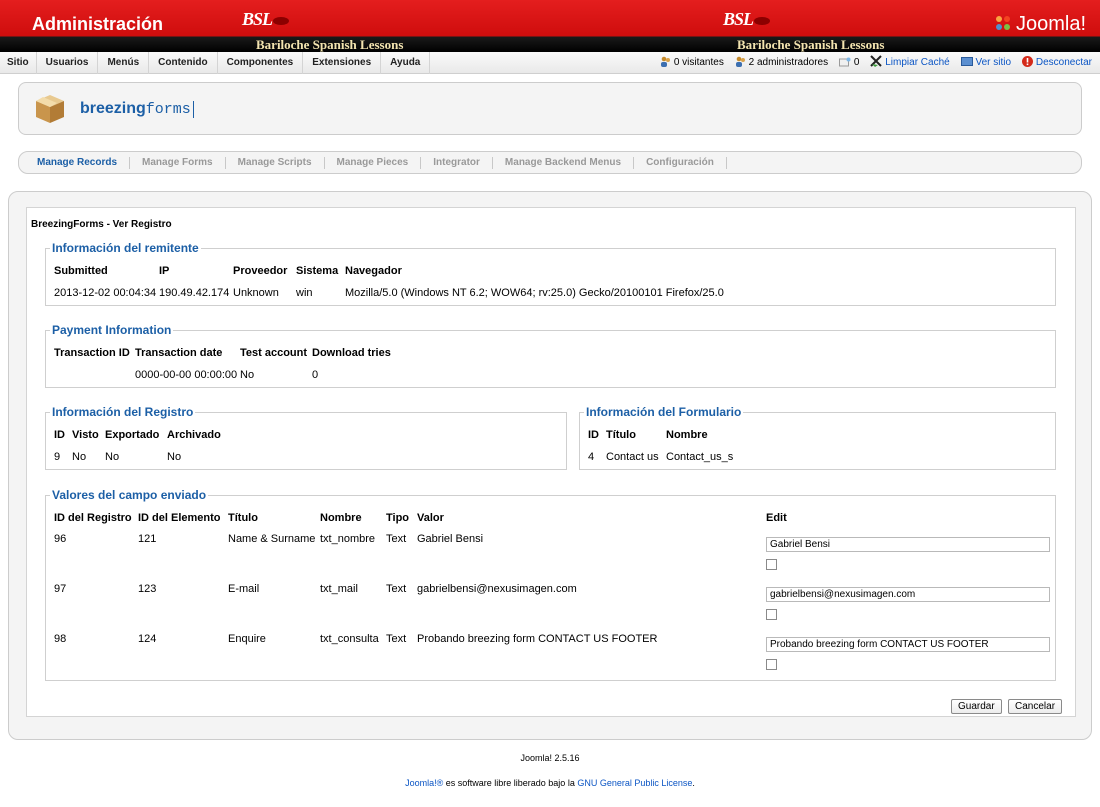  Describe the element at coordinates (59, 435) in the screenshot. I see `col-record-id: ID` at that location.